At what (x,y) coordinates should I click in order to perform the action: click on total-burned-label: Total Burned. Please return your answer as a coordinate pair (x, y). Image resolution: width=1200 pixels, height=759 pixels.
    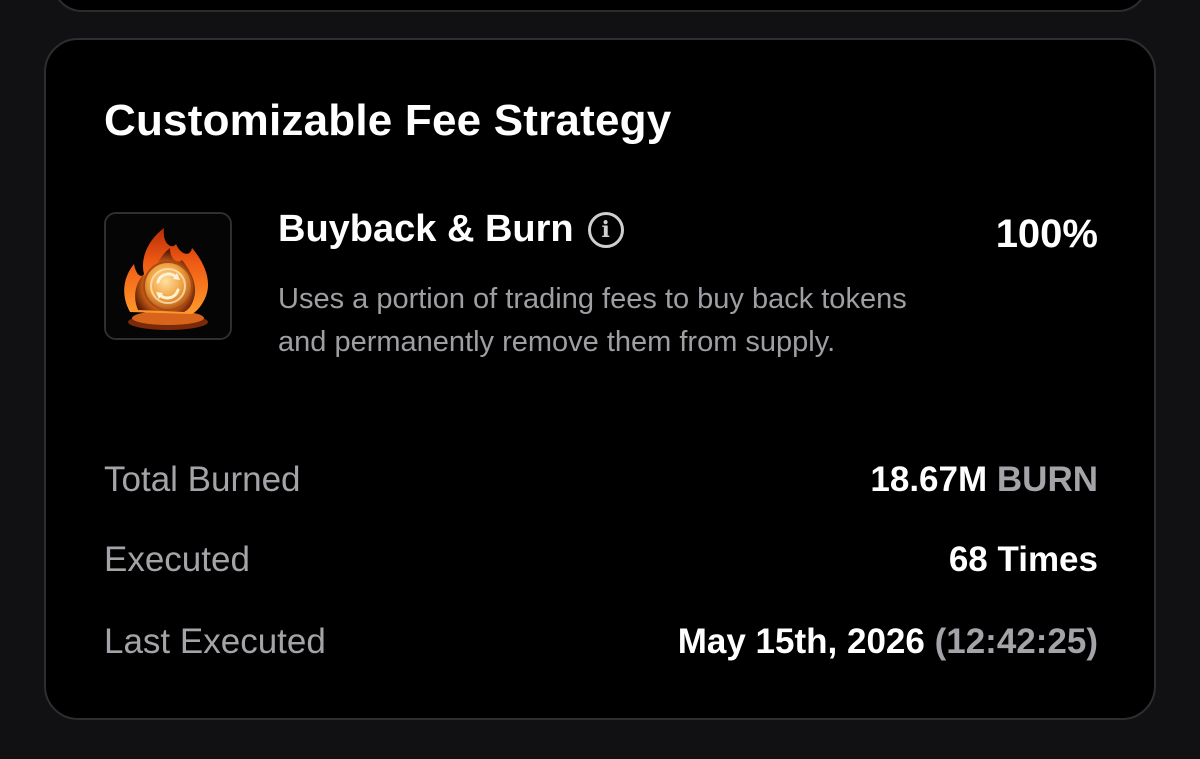
    Looking at the image, I should click on (202, 479).